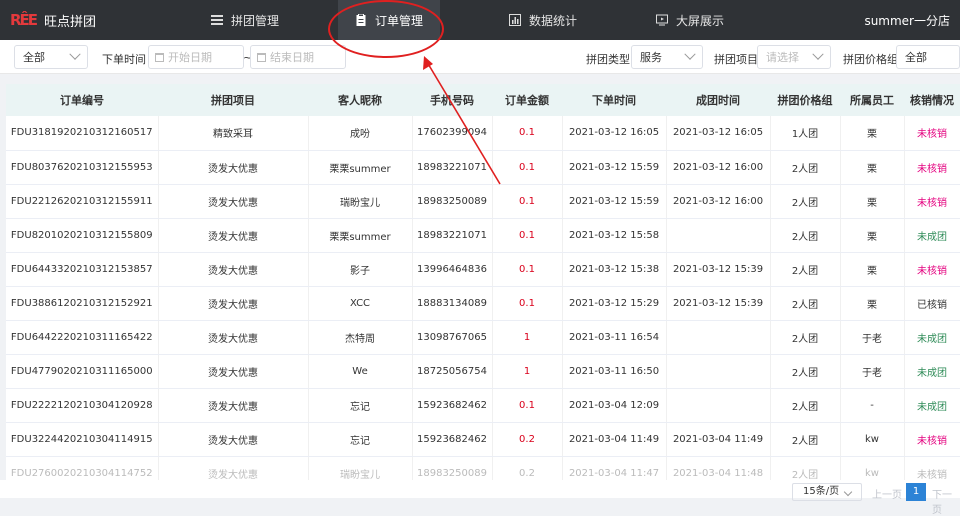  Describe the element at coordinates (190, 57) in the screenshot. I see `start-date-placeholder: 开始日期` at that location.